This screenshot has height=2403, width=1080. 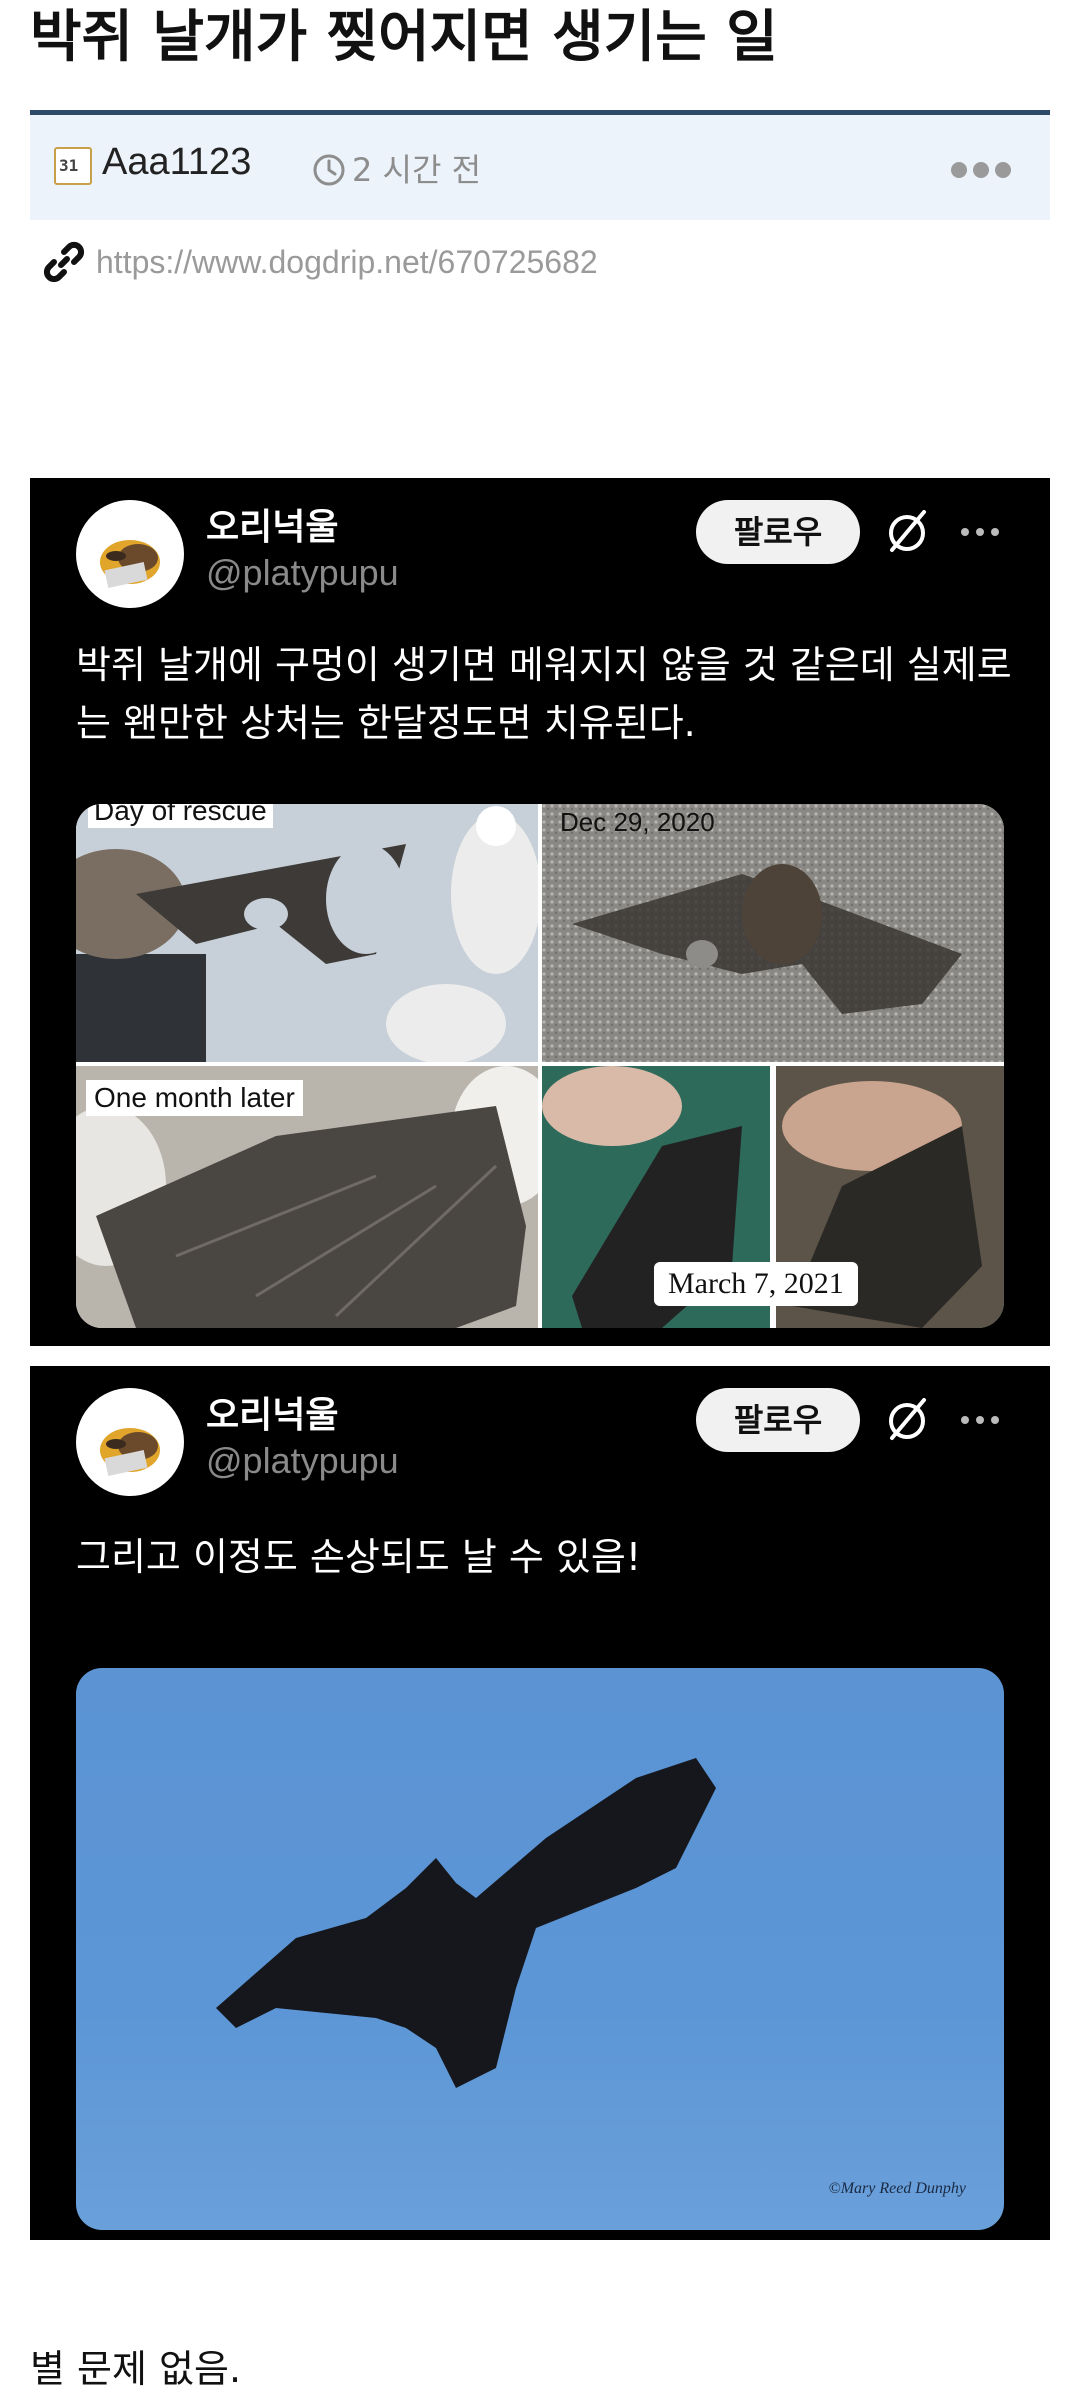 I want to click on tweet-text: 그리고 이정도 손상되도 날 수 있음!, so click(x=359, y=1557).